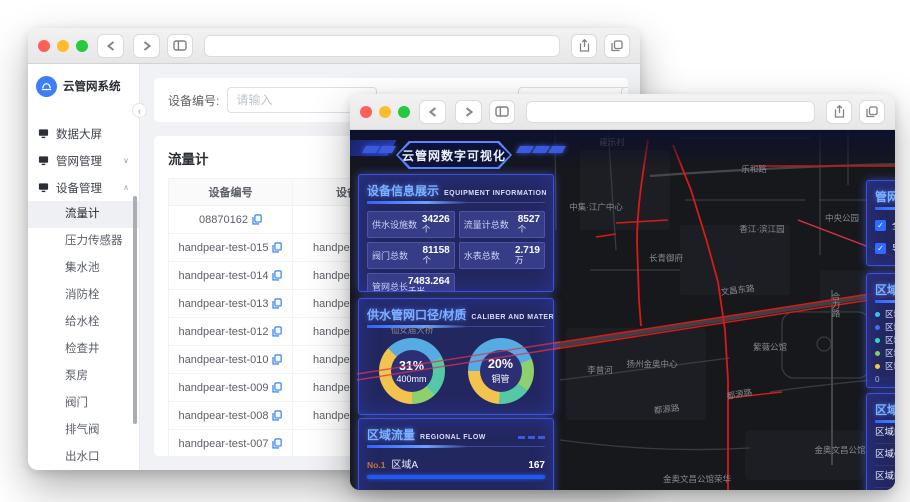 The width and height of the screenshot is (910, 502). What do you see at coordinates (83, 187) in the screenshot?
I see `sidebar-menu-item: 设备管理 ∧` at bounding box center [83, 187].